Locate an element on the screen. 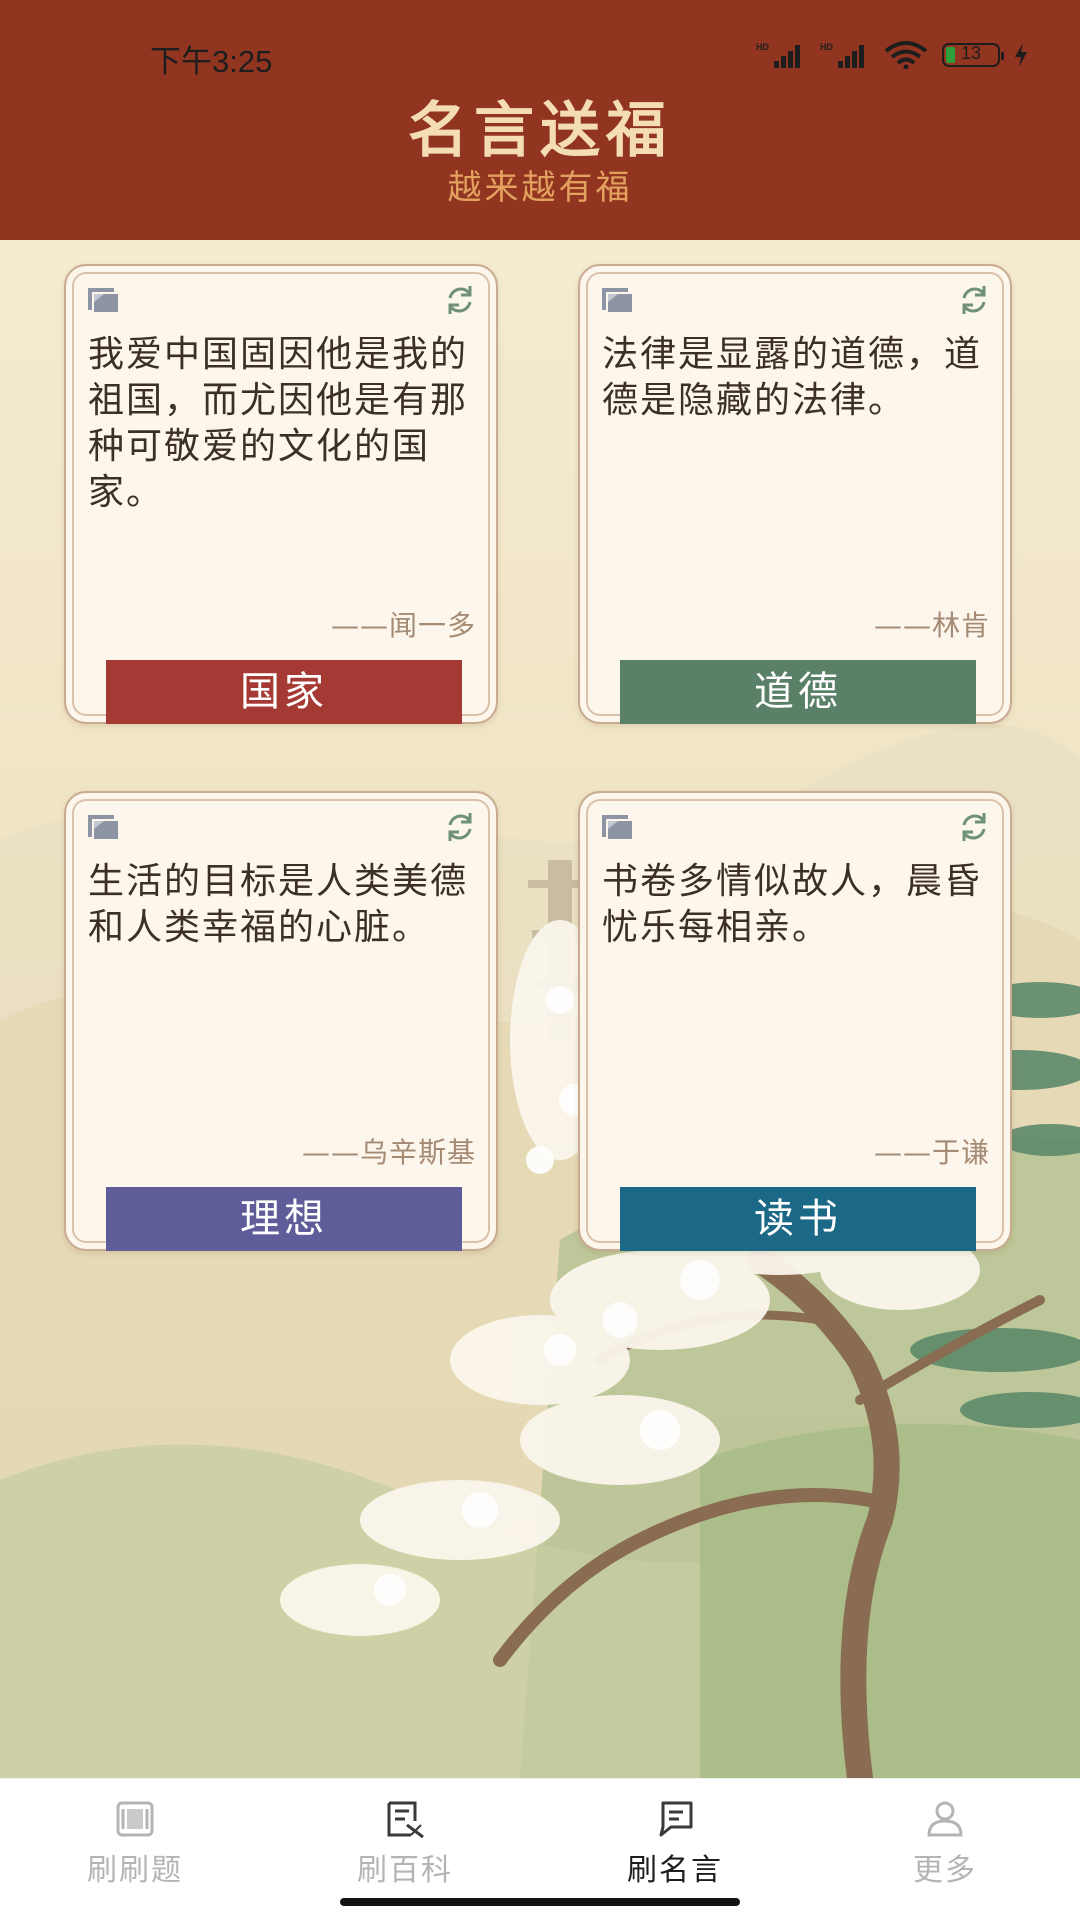 Image resolution: width=1080 pixels, height=1921 pixels. quote-text: 我爱中国固因他是我的祖国，而尤因他是有那种可敬爱的文化的国家。 is located at coordinates (278, 423).